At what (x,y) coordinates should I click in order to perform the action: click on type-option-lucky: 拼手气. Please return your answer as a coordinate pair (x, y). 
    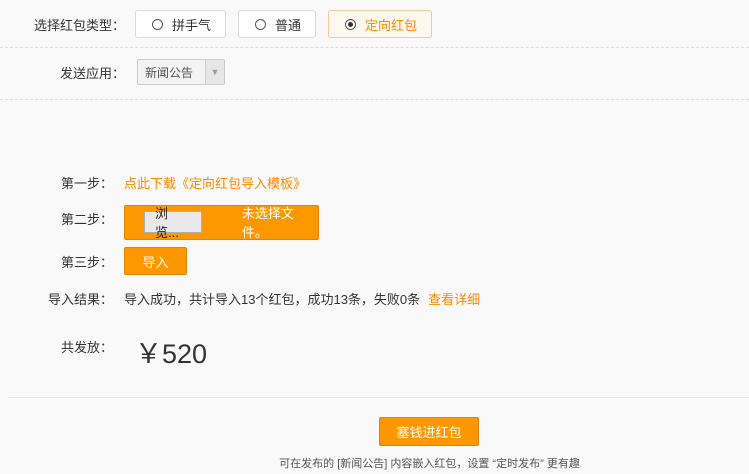
    Looking at the image, I should click on (181, 24).